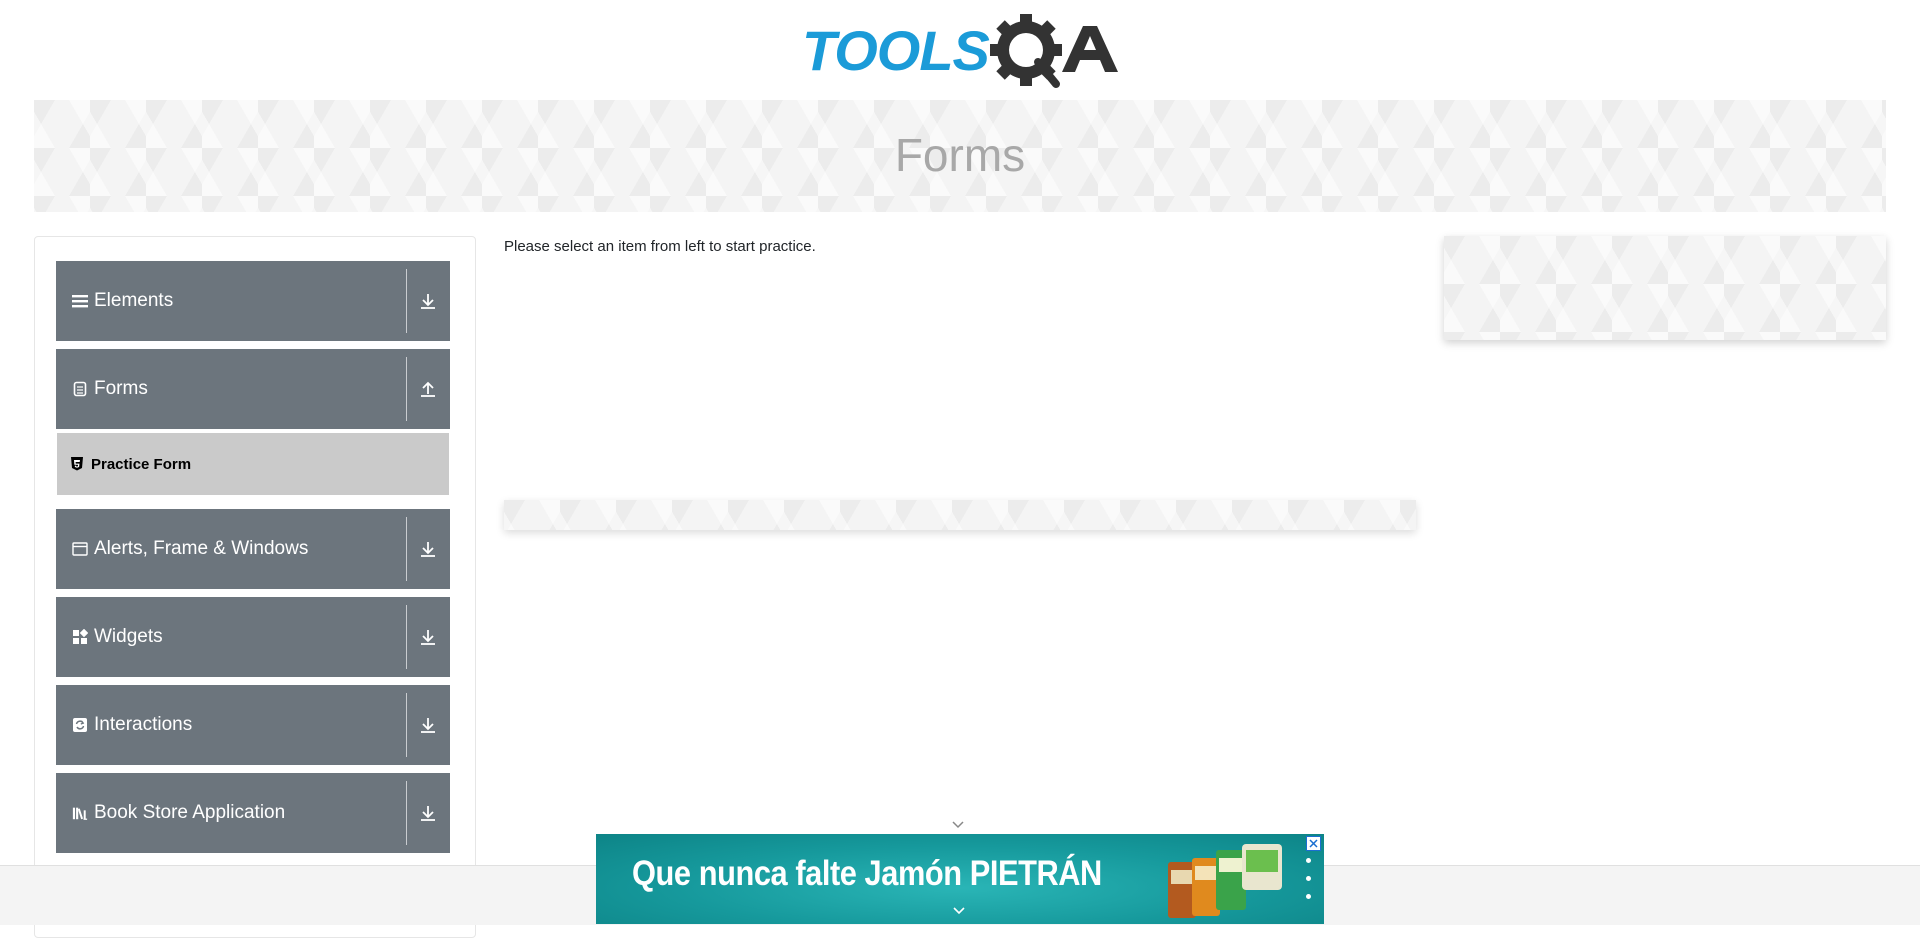 This screenshot has width=1920, height=938. What do you see at coordinates (201, 548) in the screenshot?
I see `sidebar-group-label: Alerts, Frame & Windows` at bounding box center [201, 548].